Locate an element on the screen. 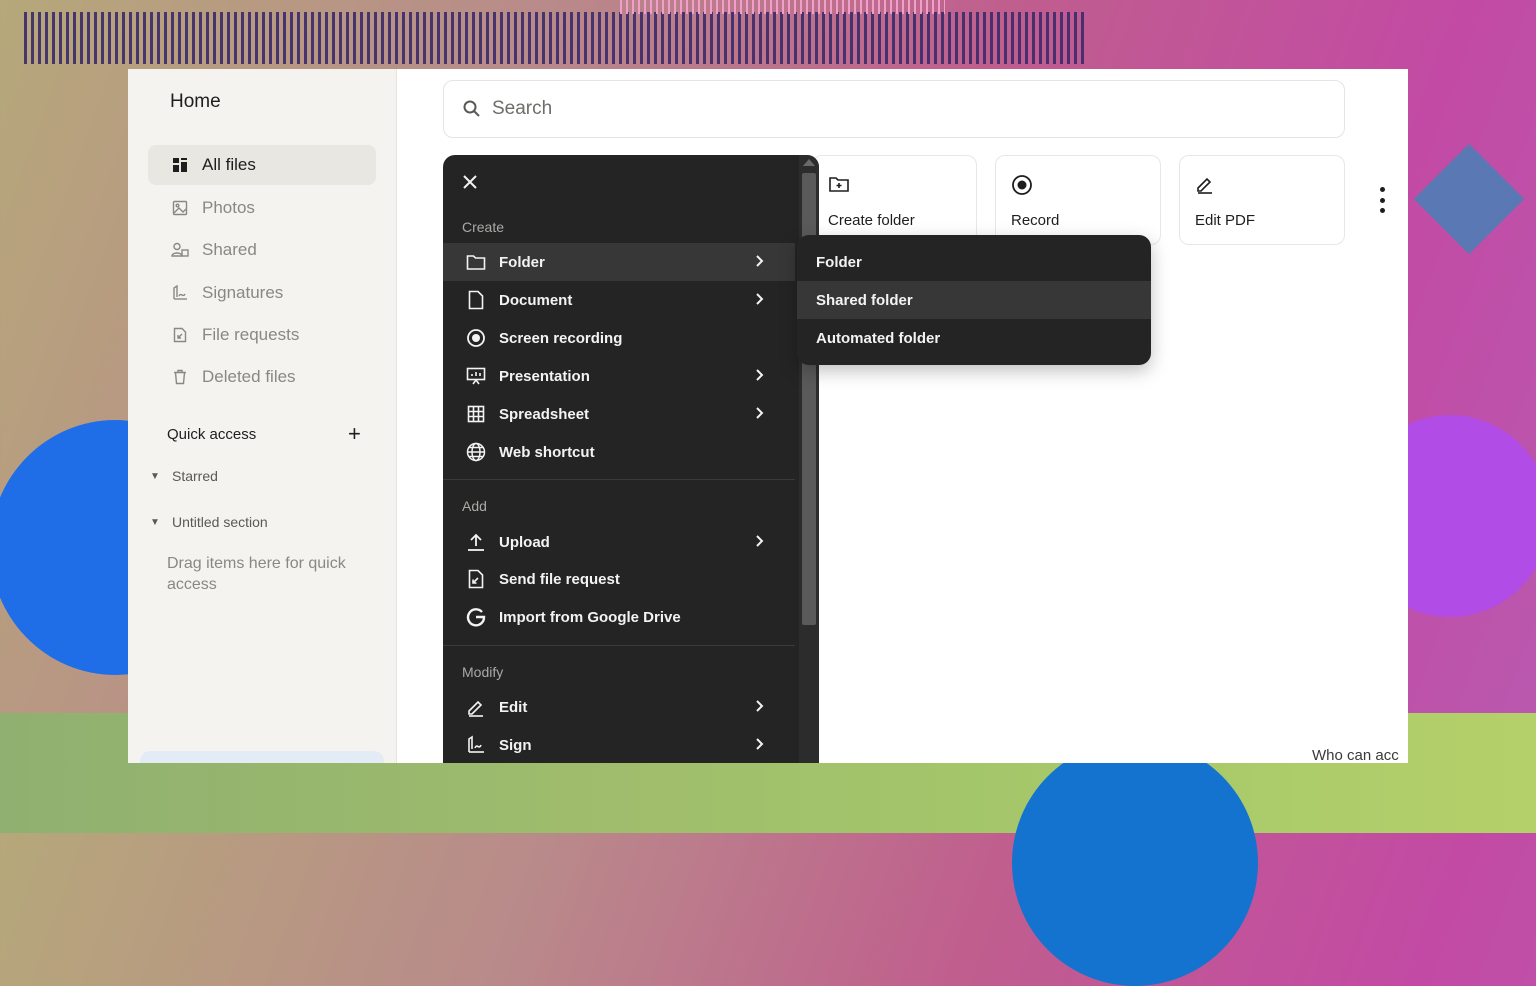  group-label-modify: Modify is located at coordinates (483, 672).